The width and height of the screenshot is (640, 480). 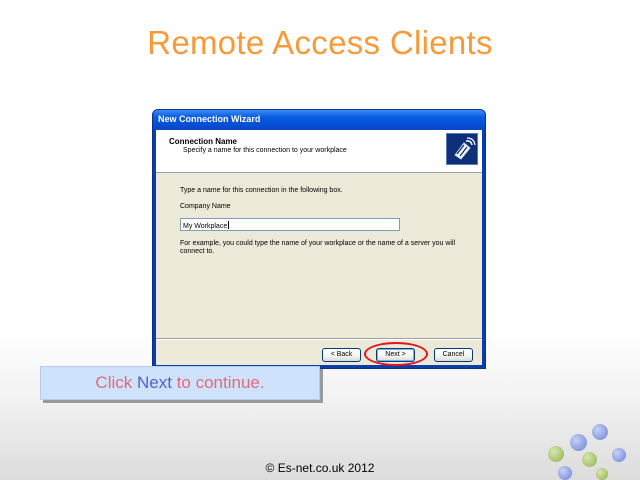 What do you see at coordinates (320, 42) in the screenshot?
I see `slide-title: Remote Access Clients` at bounding box center [320, 42].